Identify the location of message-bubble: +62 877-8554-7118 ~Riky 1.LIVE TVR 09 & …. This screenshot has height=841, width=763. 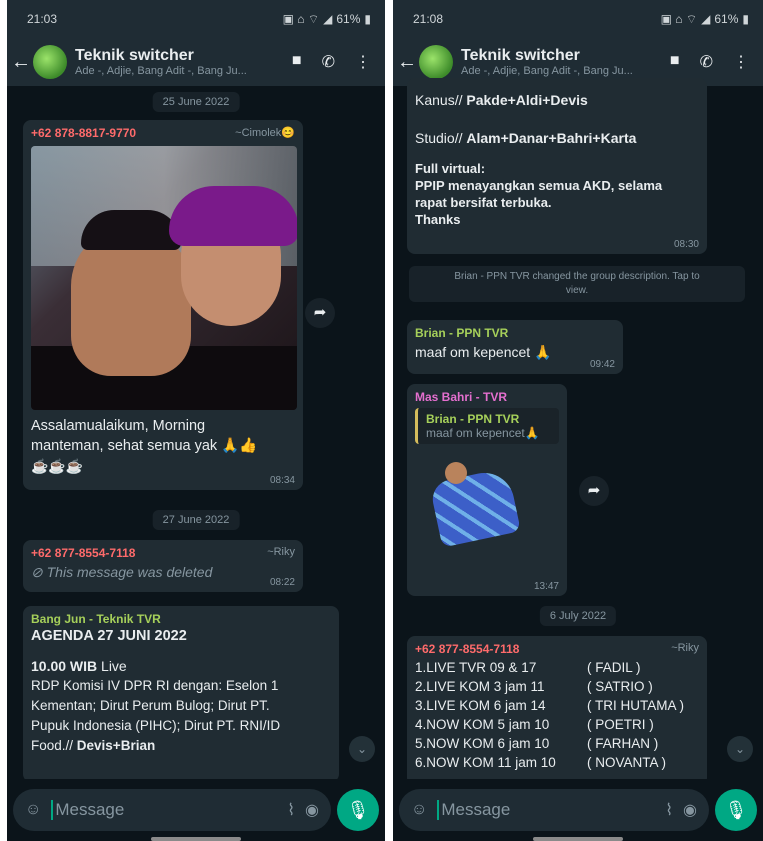
(557, 711).